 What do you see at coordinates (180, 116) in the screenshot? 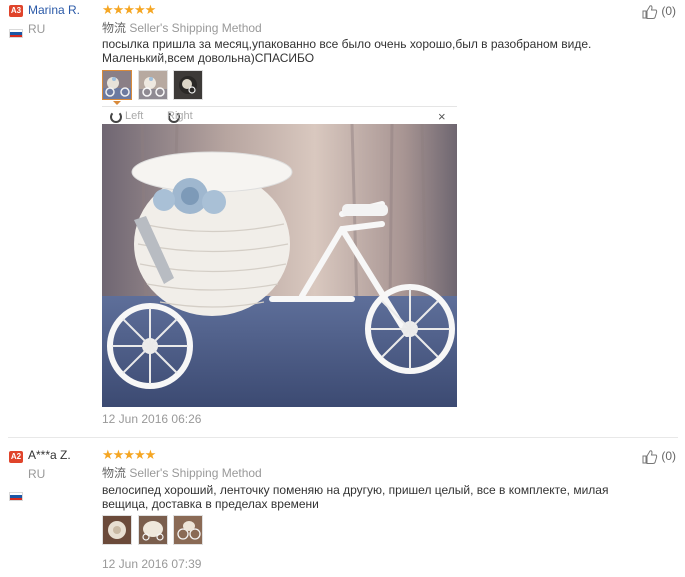
I see `rotate-right-button: Right` at bounding box center [180, 116].